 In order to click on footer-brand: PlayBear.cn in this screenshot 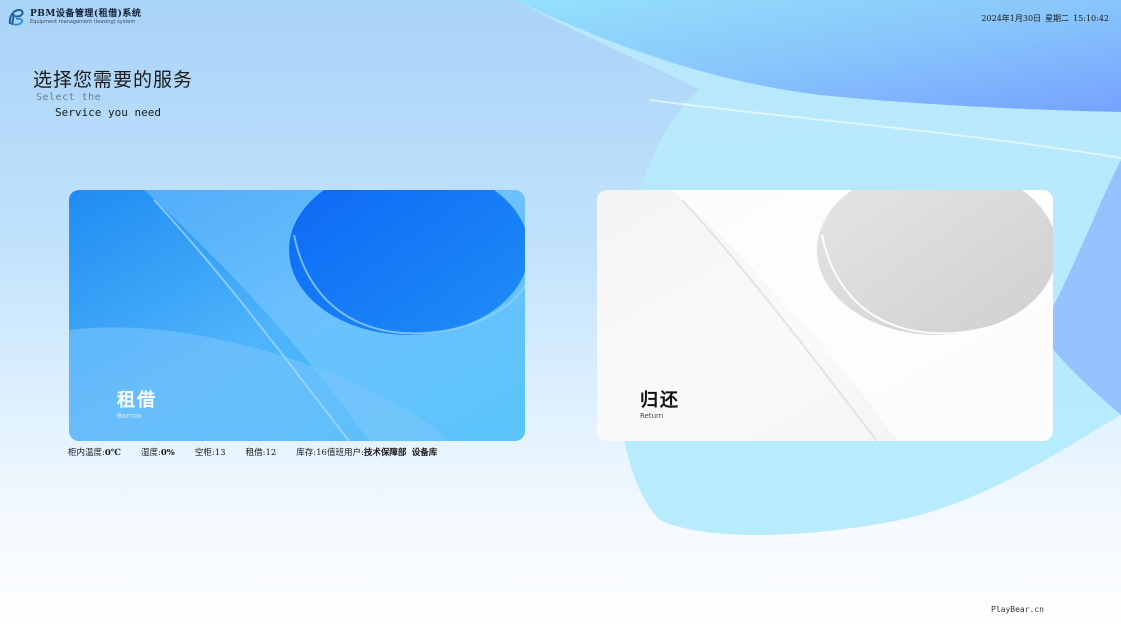, I will do `click(1017, 609)`.